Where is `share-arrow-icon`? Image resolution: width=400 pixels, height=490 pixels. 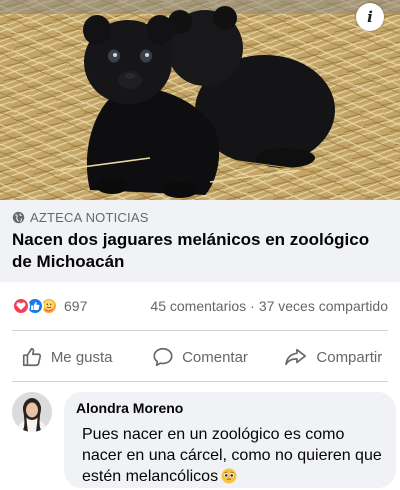
share-arrow-icon is located at coordinates (296, 357).